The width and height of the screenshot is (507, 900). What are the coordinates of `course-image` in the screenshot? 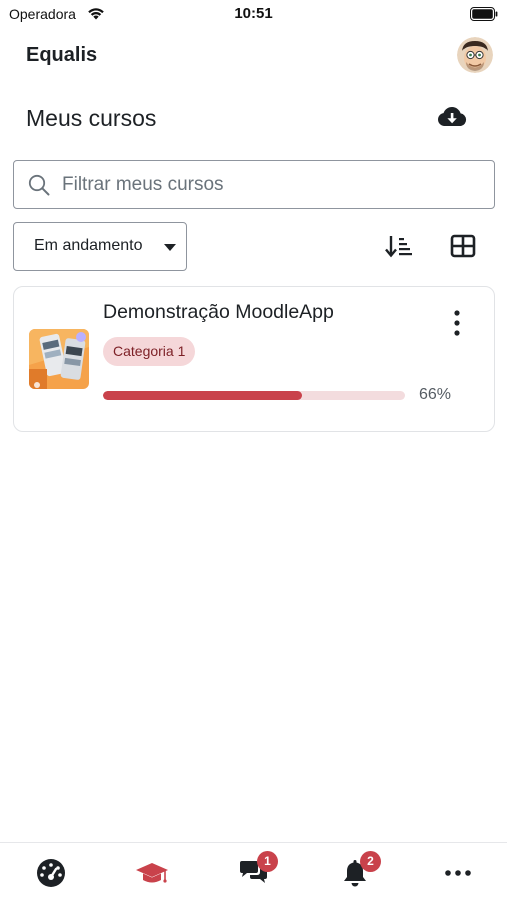 It's located at (59, 359).